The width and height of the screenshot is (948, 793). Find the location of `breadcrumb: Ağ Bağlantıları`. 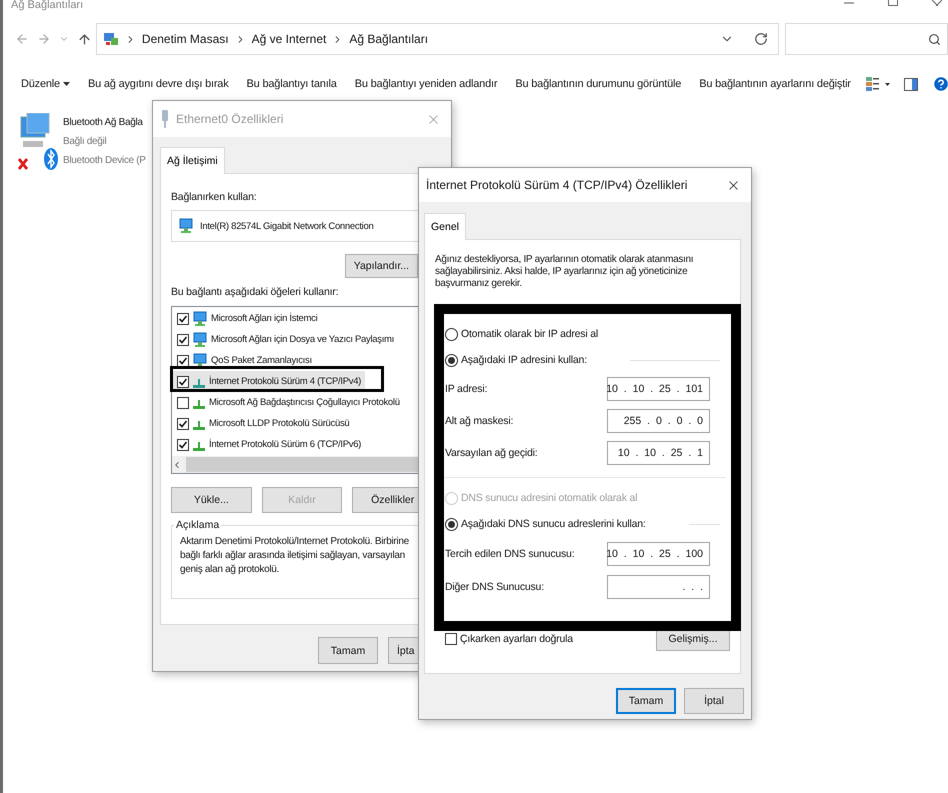

breadcrumb: Ağ Bağlantıları is located at coordinates (388, 39).